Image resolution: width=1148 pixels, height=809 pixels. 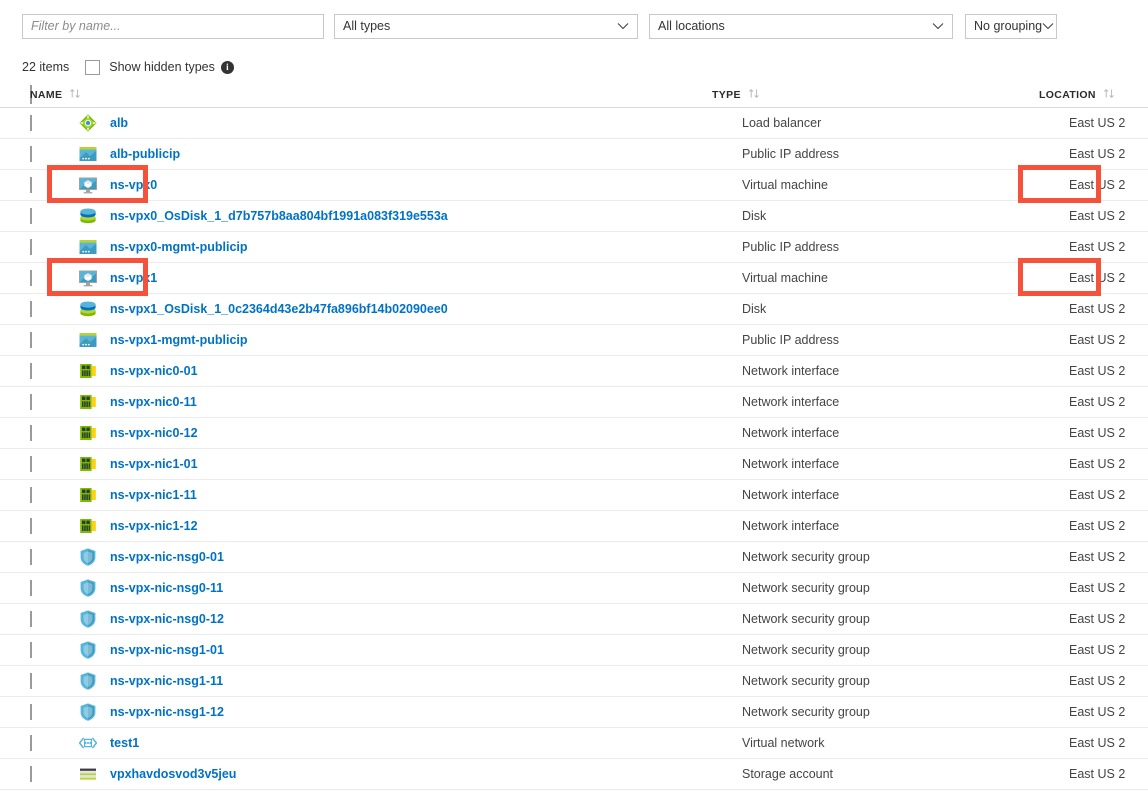 What do you see at coordinates (154, 464) in the screenshot?
I see `resource-name-link: ns-vpx-nic1-01` at bounding box center [154, 464].